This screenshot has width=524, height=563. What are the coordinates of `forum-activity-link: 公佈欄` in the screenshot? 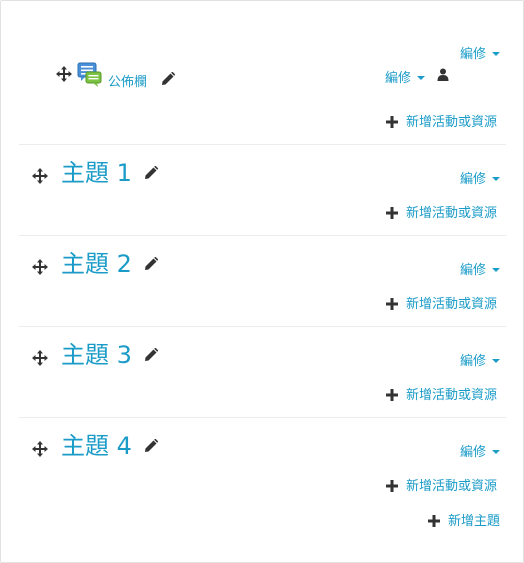 It's located at (127, 80).